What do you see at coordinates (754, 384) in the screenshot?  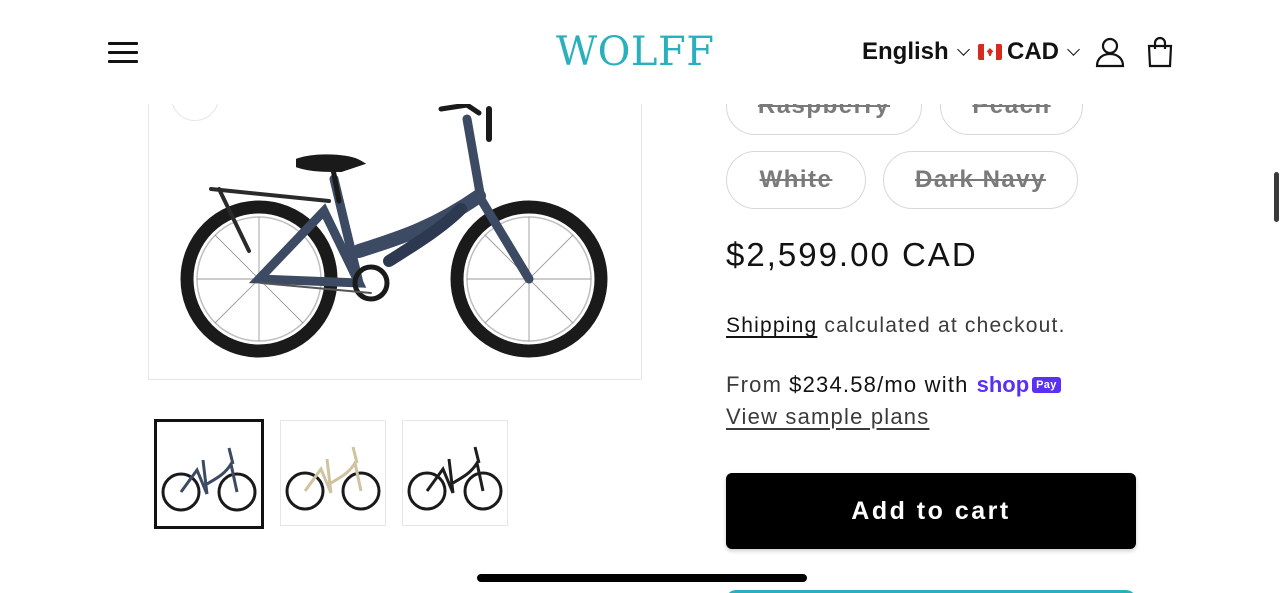 I see `installment-prefix: From` at bounding box center [754, 384].